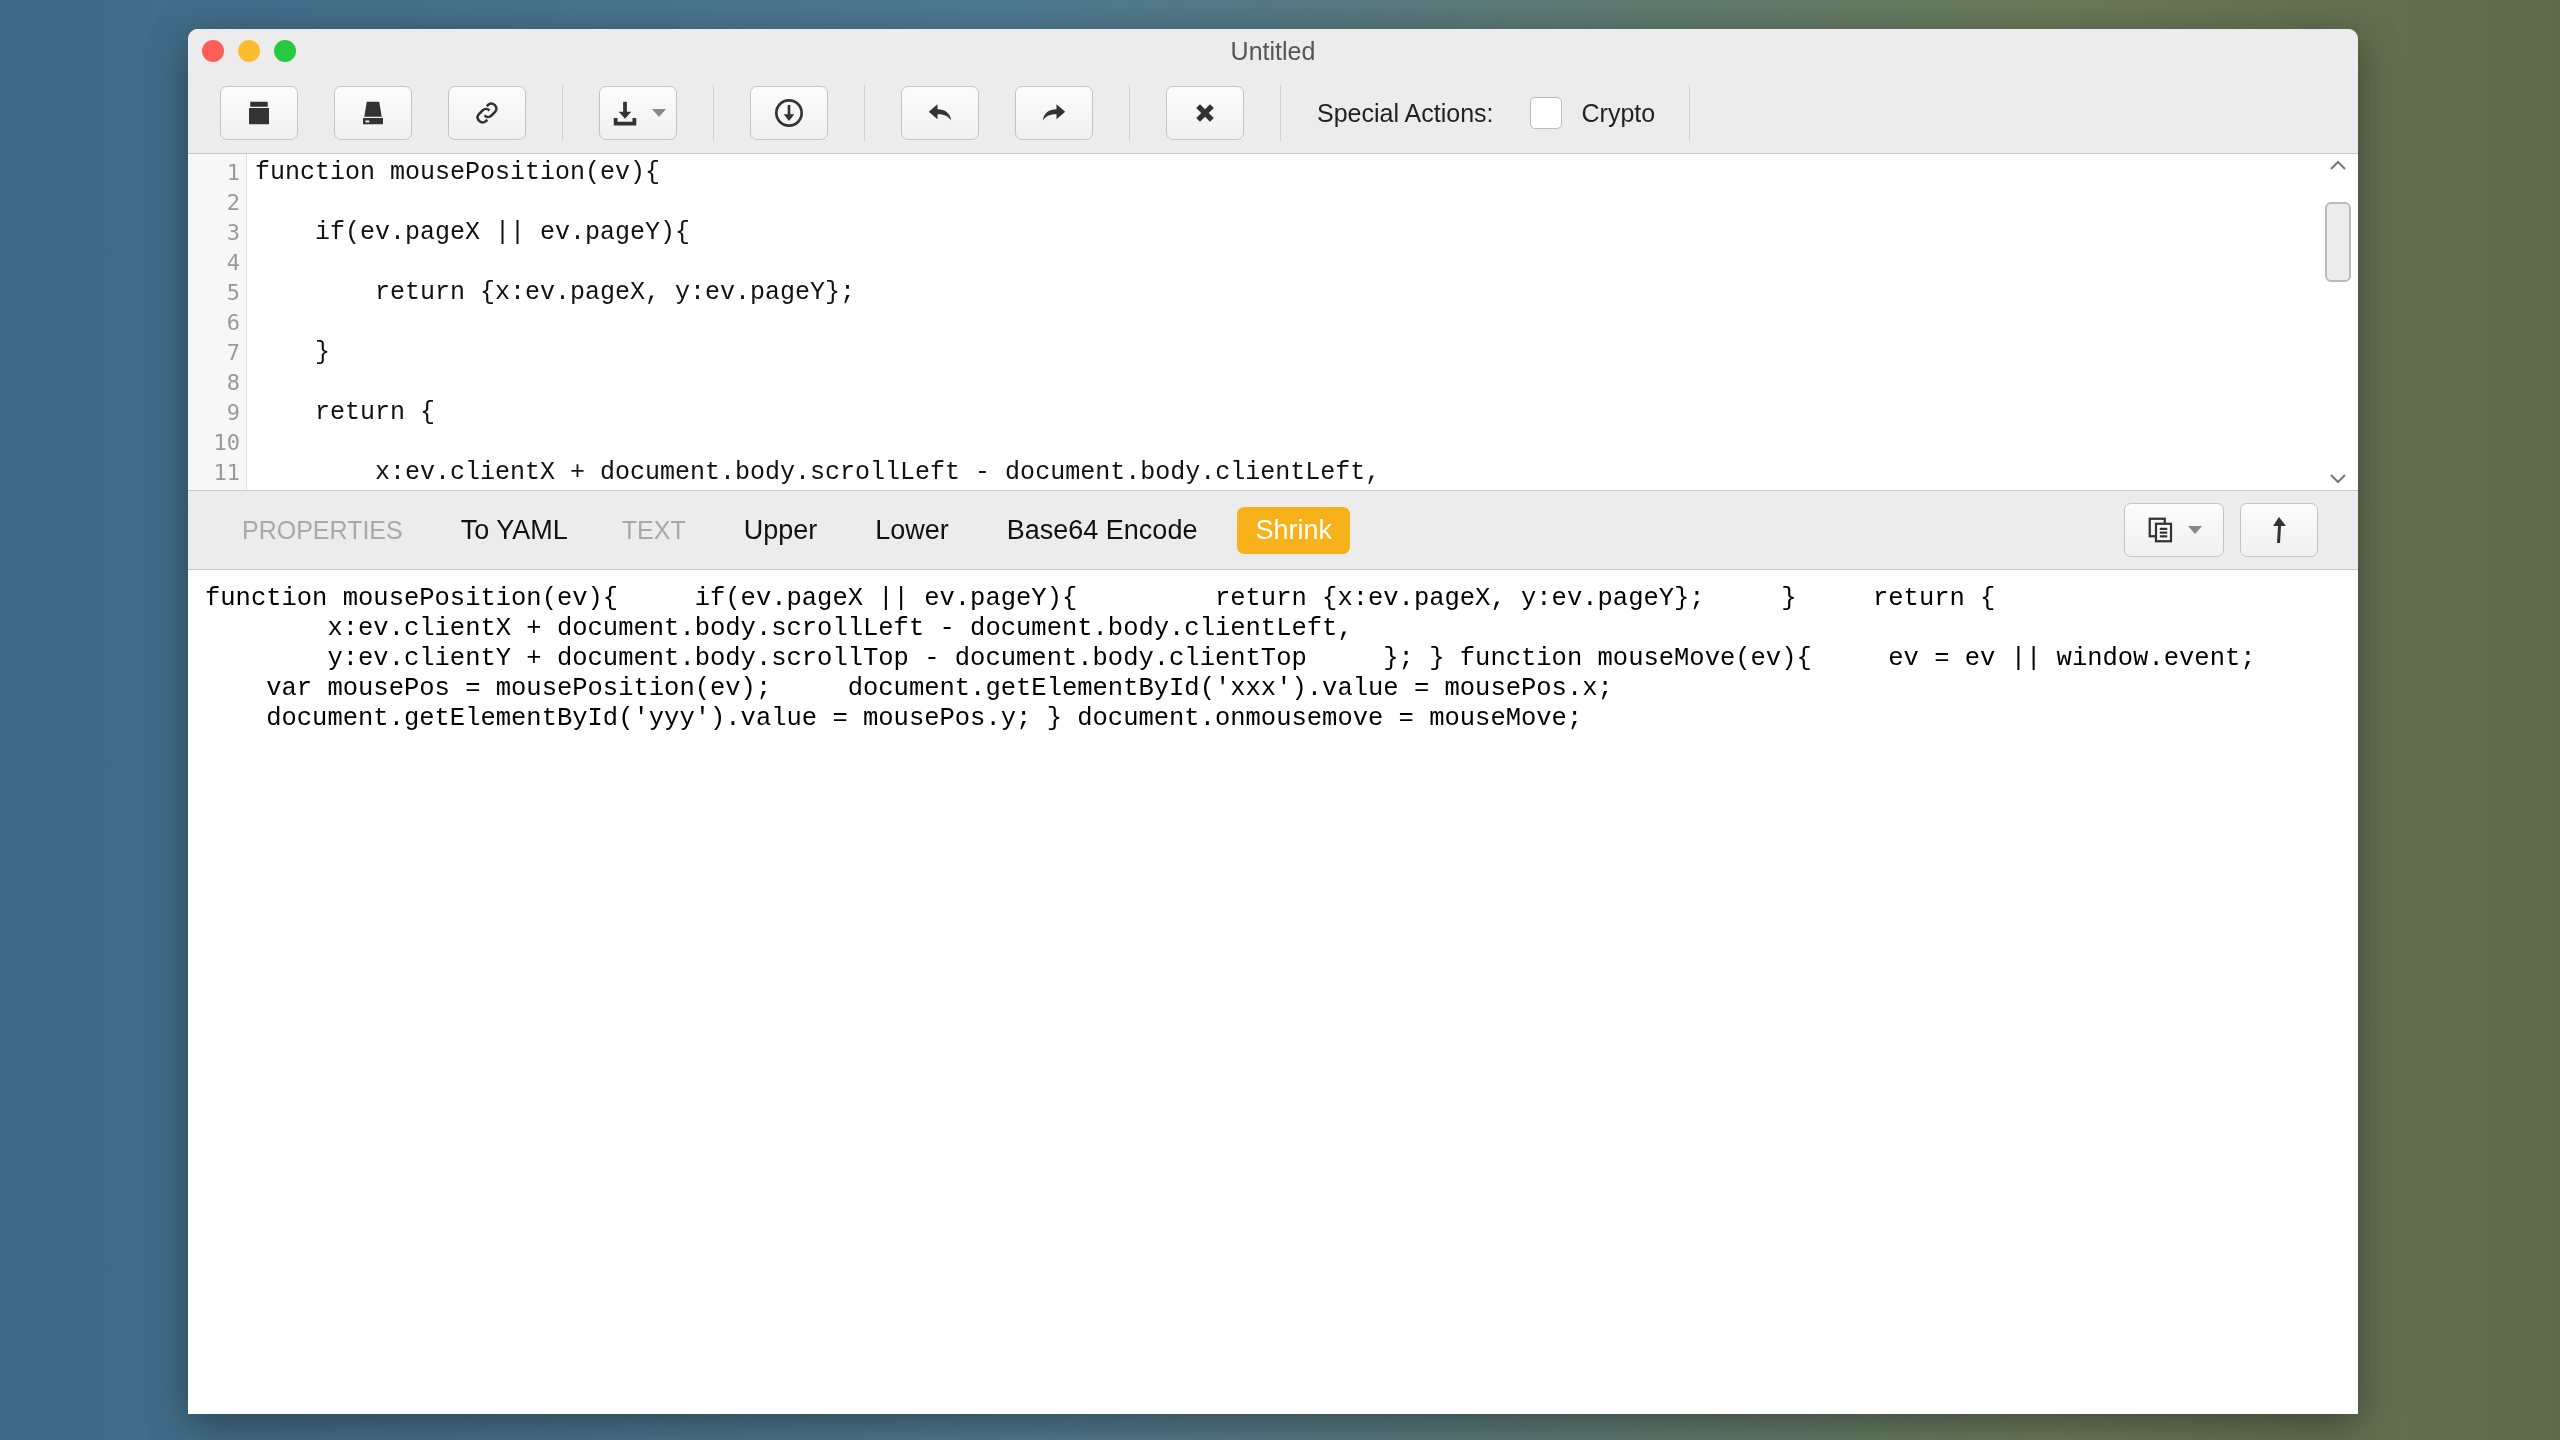 The width and height of the screenshot is (2560, 1440). I want to click on window-title: Untitled, so click(1273, 50).